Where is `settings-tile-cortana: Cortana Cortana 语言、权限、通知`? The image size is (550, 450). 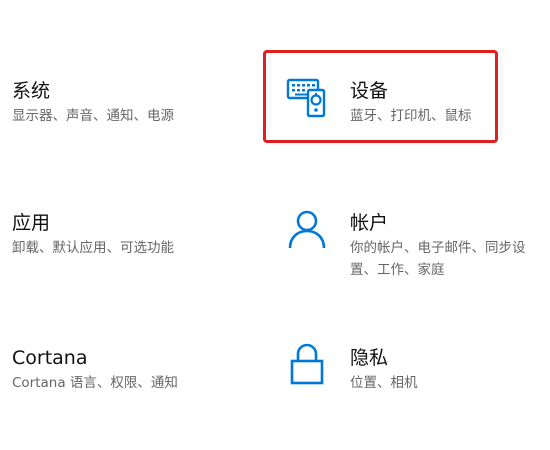 settings-tile-cortana: Cortana Cortana 语言、权限、通知 is located at coordinates (125, 370).